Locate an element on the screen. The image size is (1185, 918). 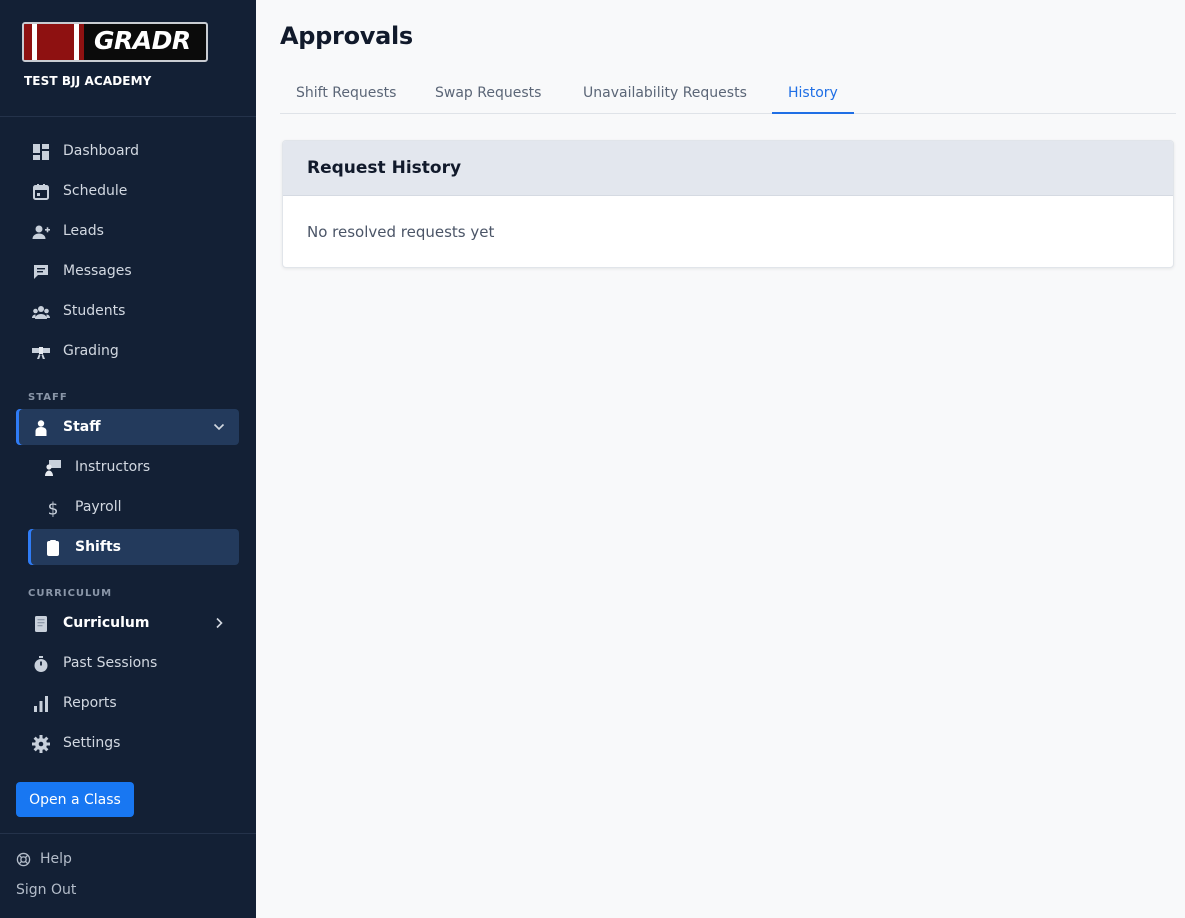
bar-chart-icon is located at coordinates (41, 704).